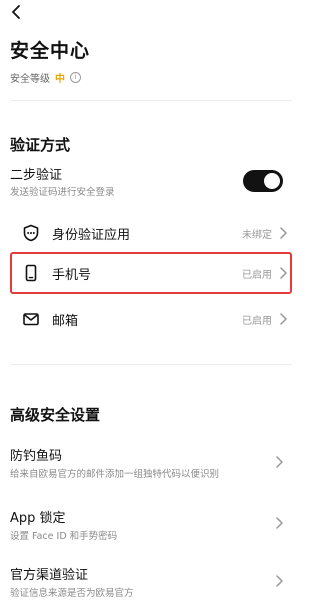  I want to click on two-step-toggle, so click(263, 181).